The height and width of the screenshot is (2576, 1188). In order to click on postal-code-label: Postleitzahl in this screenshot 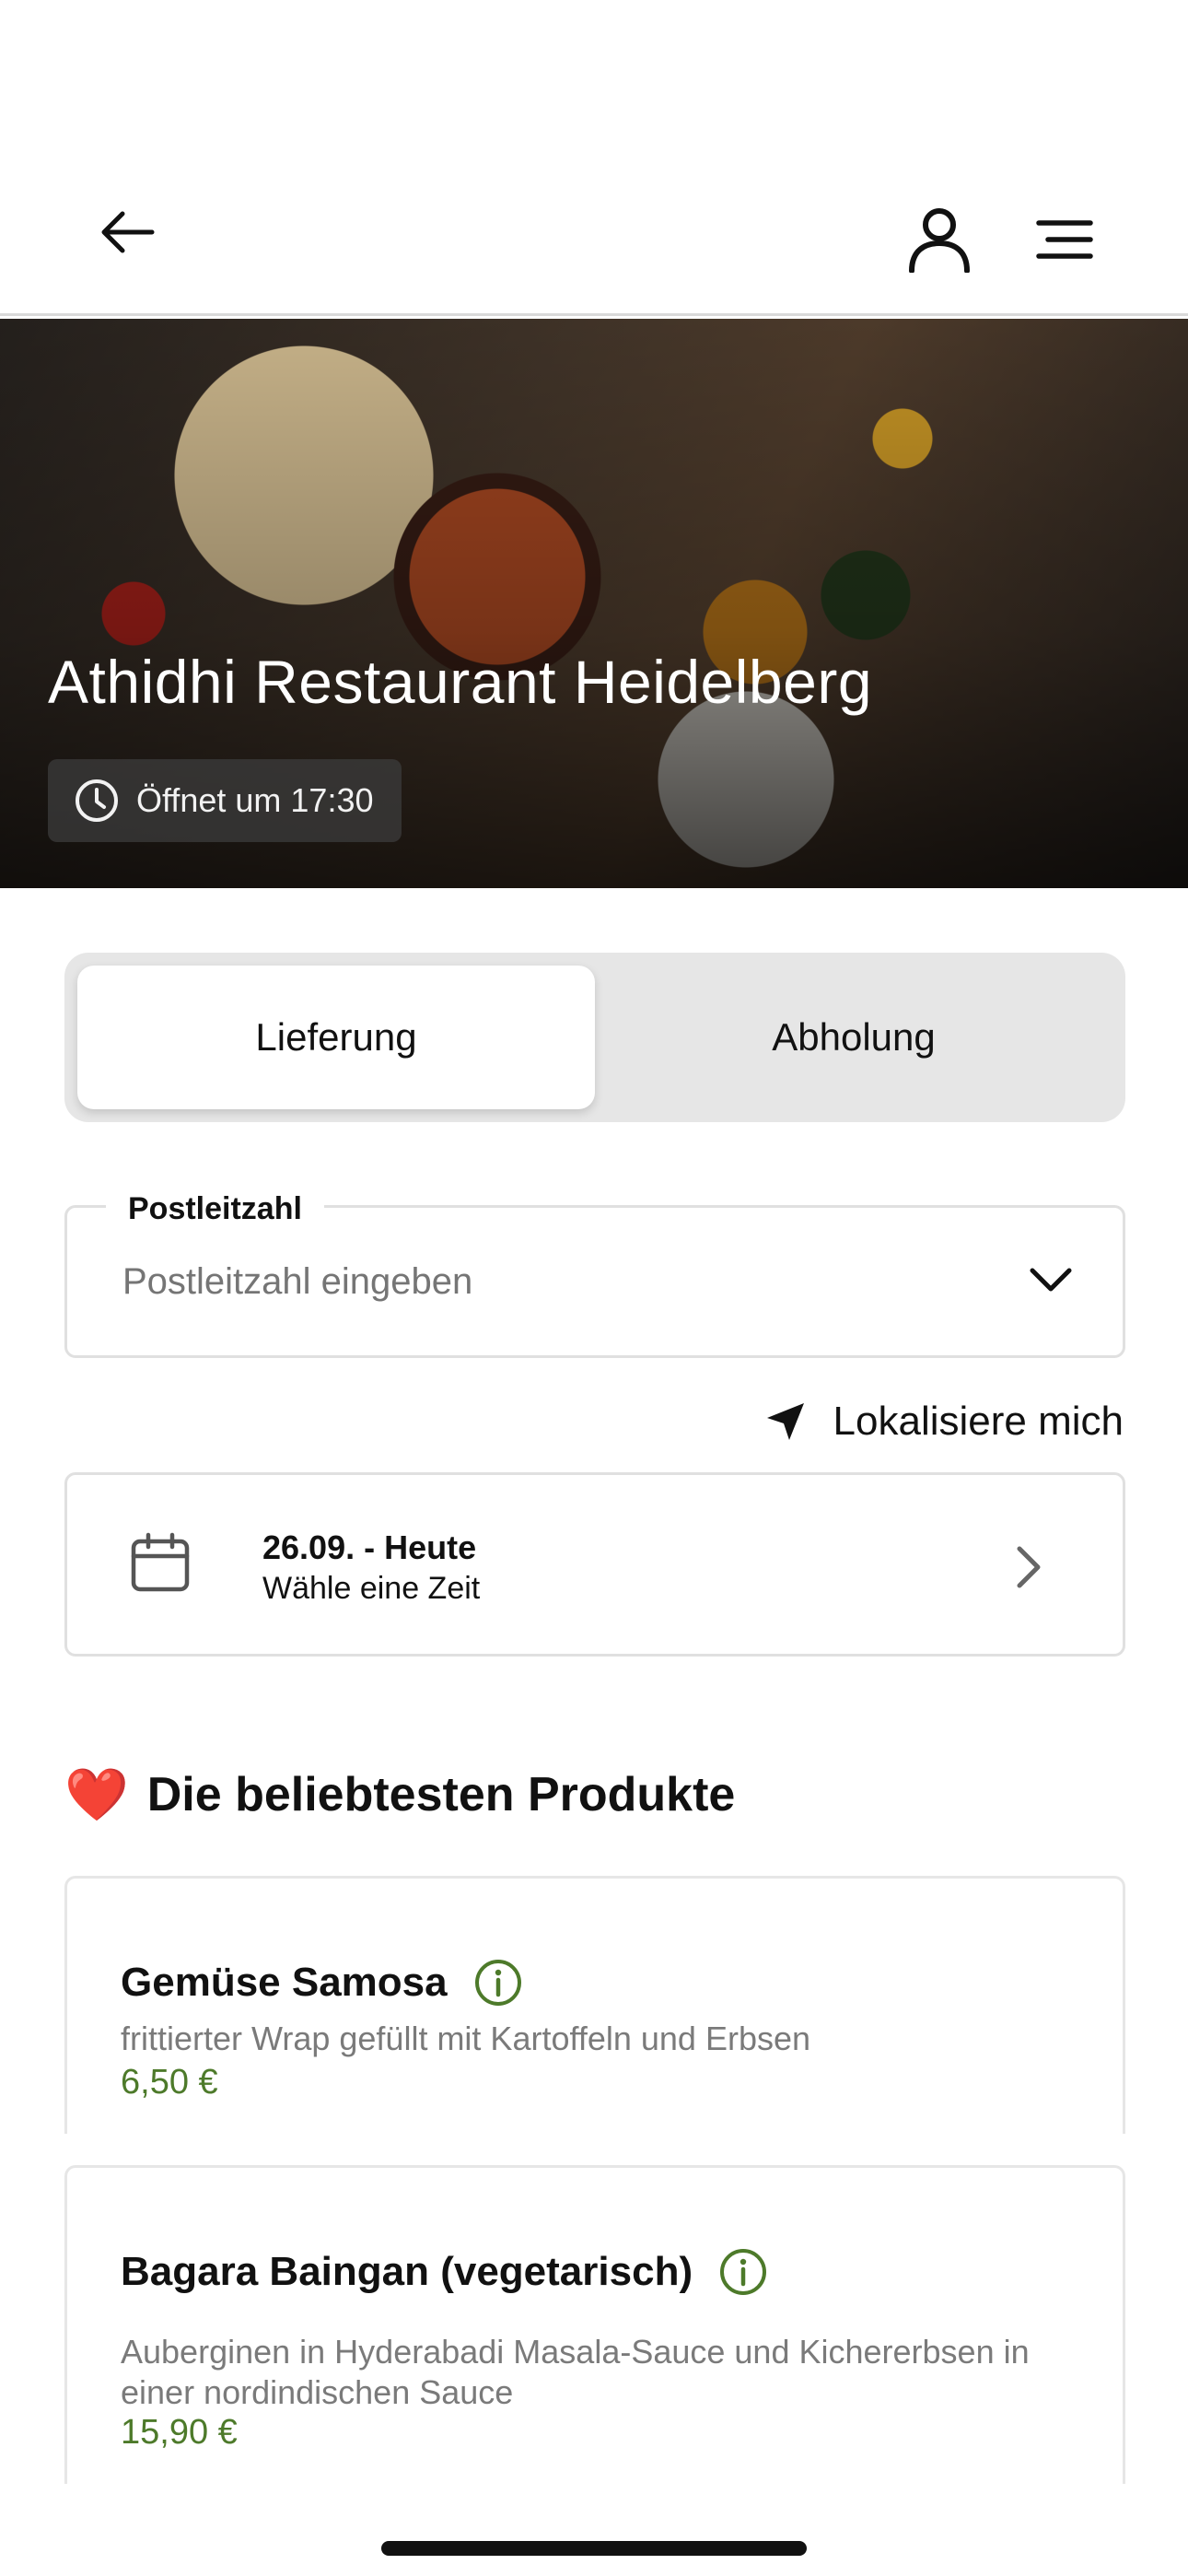, I will do `click(215, 1209)`.